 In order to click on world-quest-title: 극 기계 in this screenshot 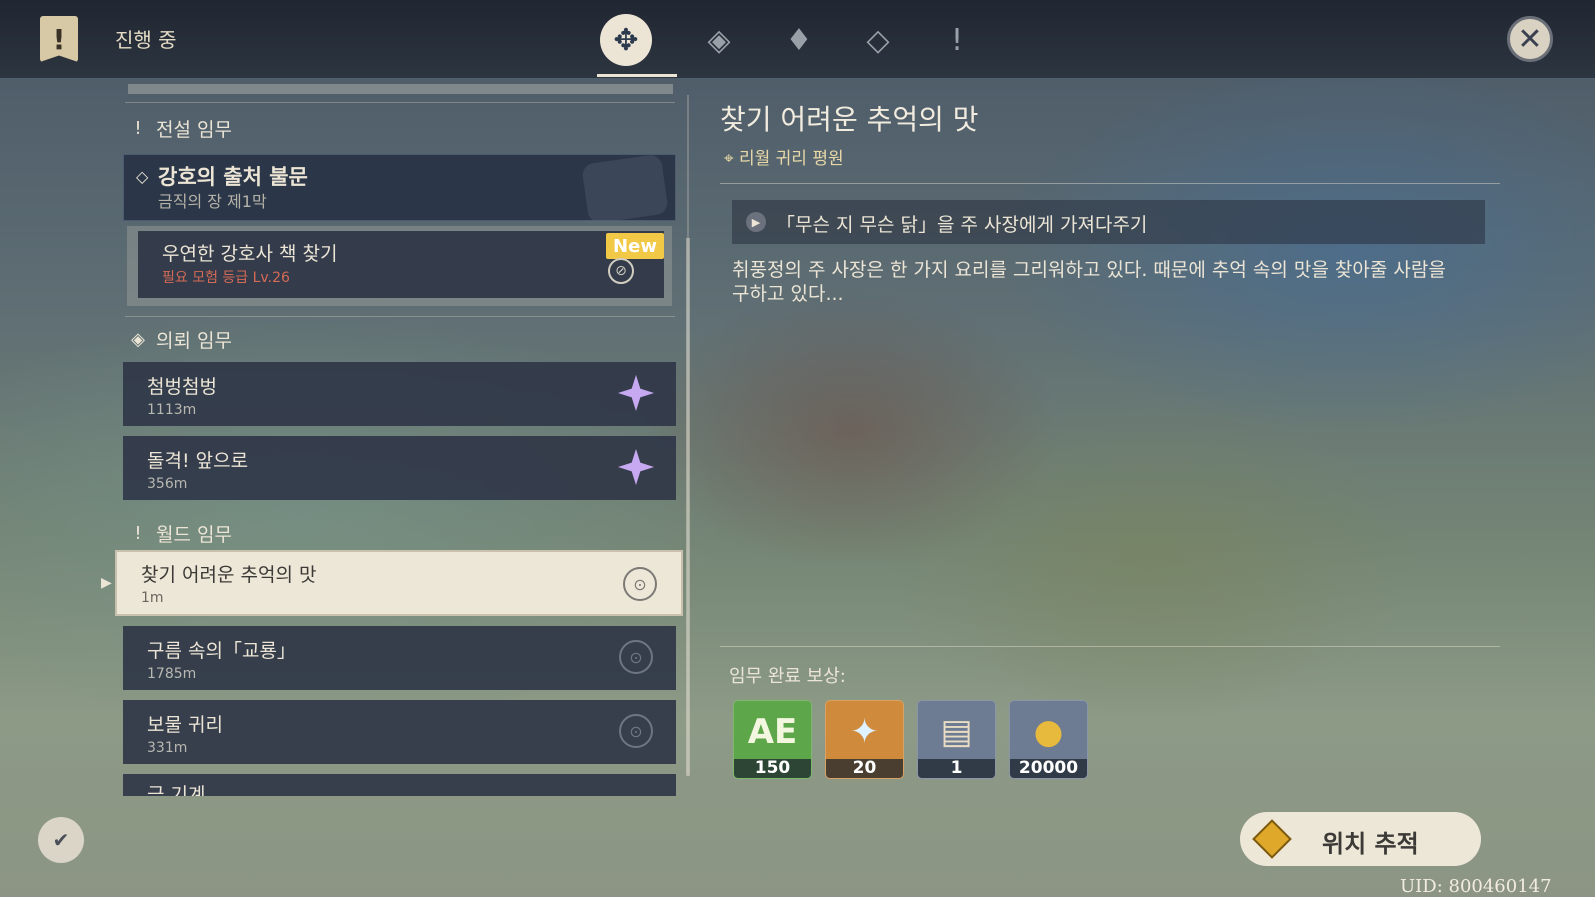, I will do `click(176, 790)`.